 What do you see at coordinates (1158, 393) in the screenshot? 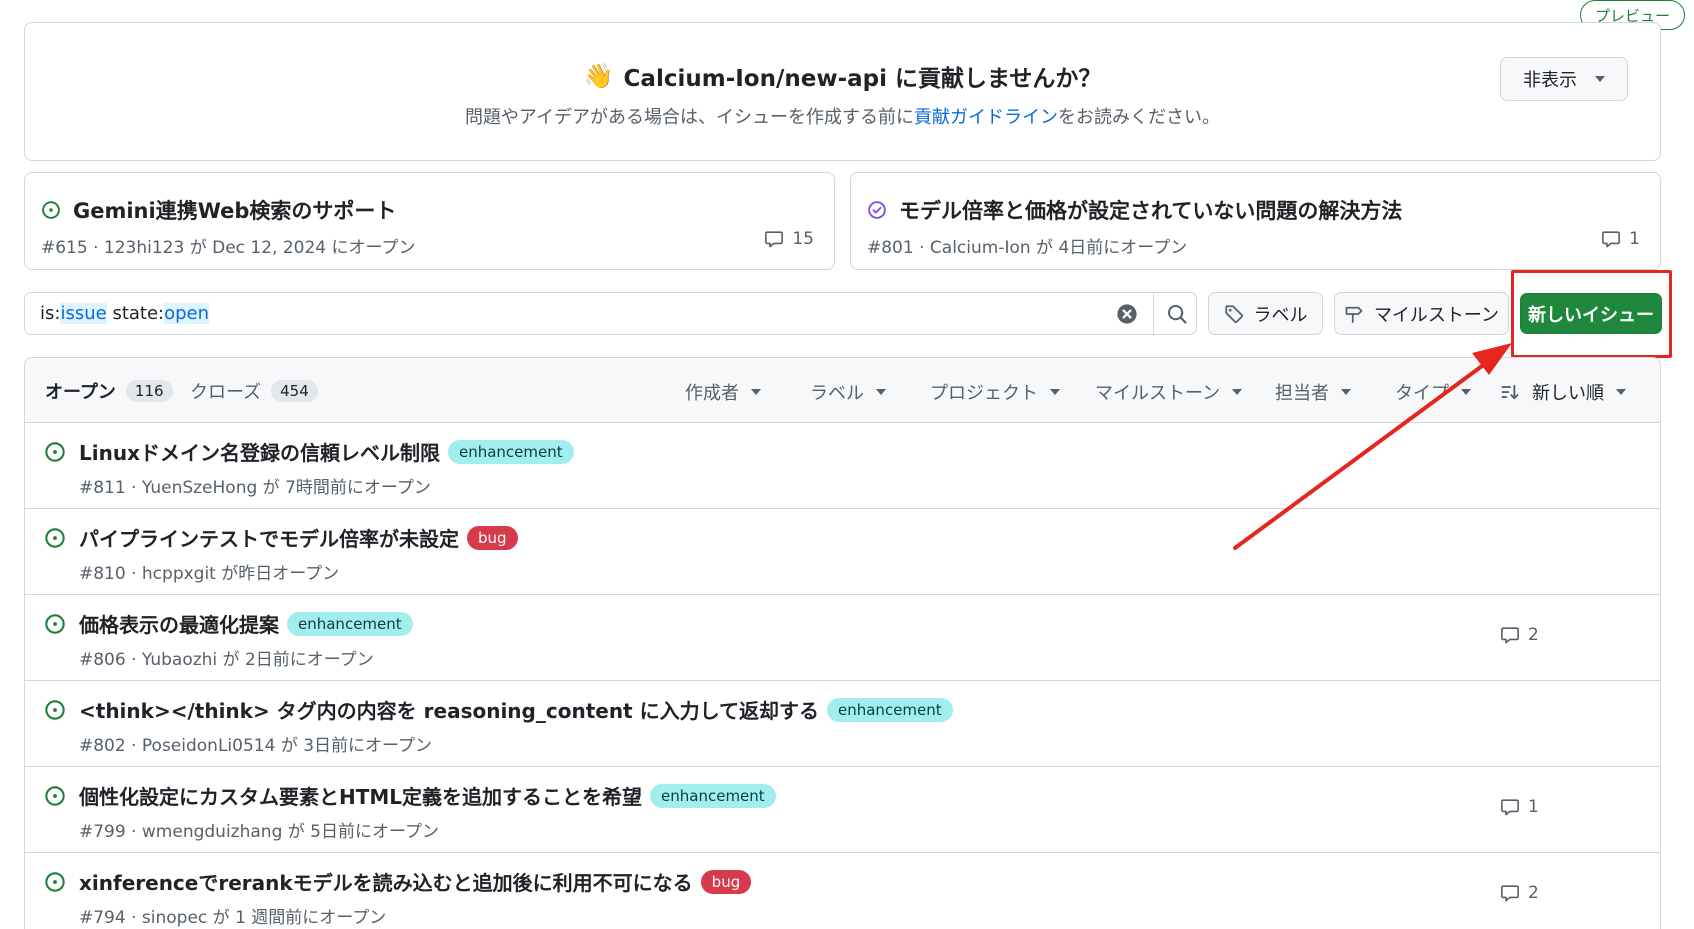
I see `filter-milestones-label: マイルストーン` at bounding box center [1158, 393].